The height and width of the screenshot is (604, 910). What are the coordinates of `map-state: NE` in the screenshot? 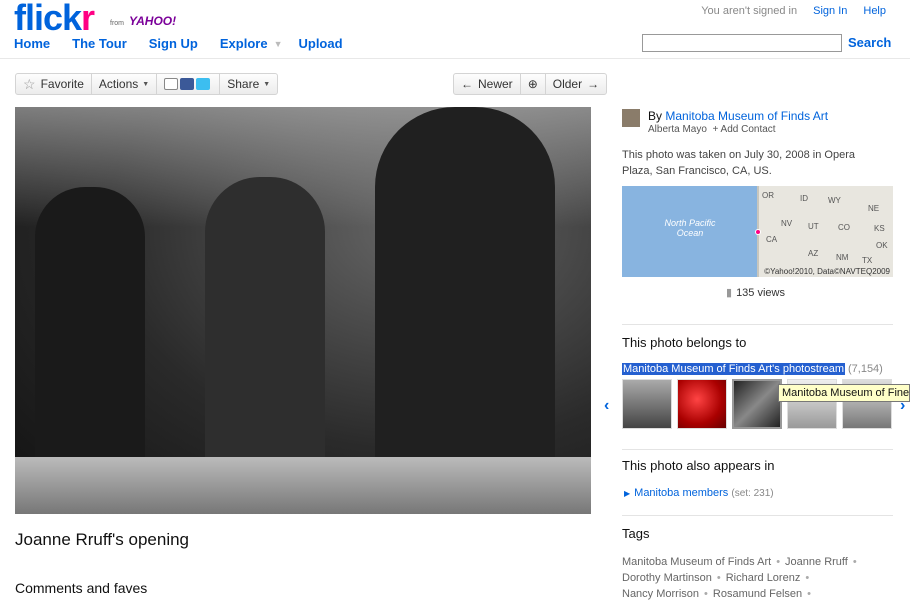 It's located at (874, 208).